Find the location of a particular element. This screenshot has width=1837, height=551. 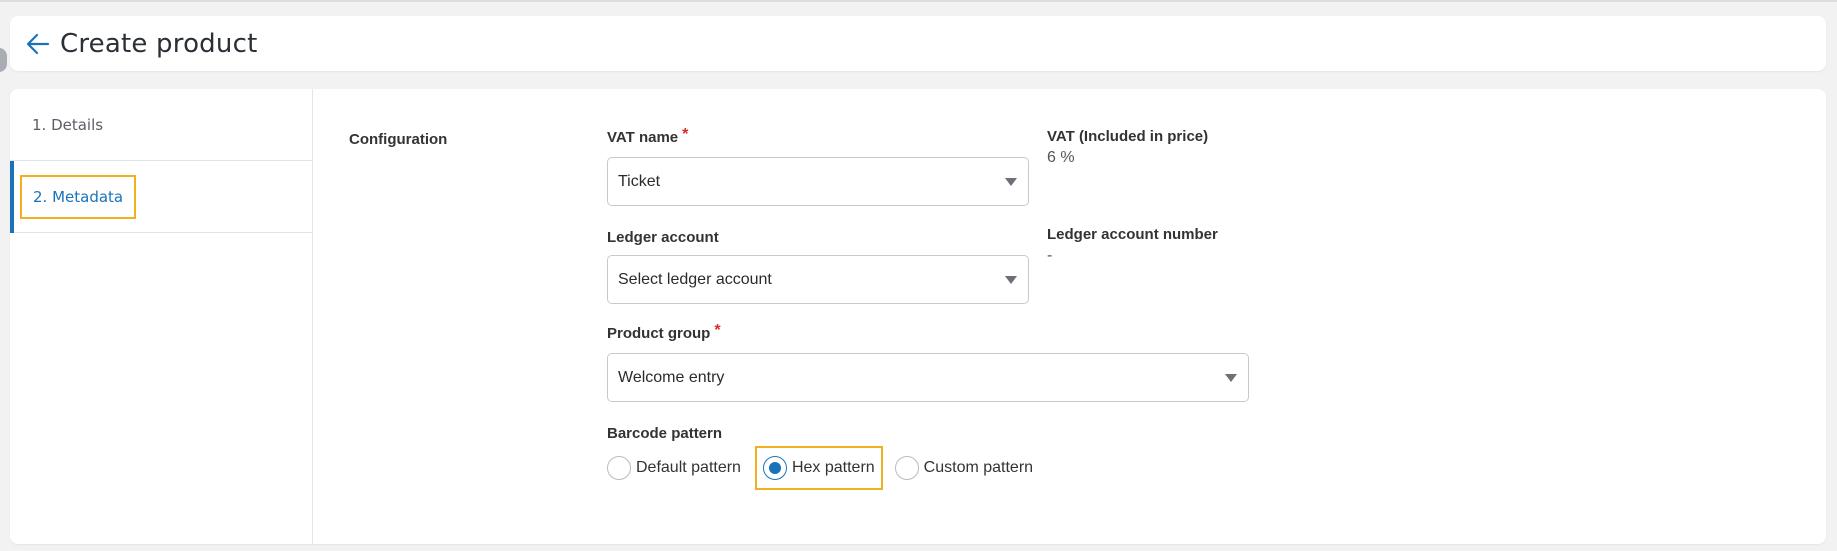

radio-hex-pattern: Hex pattern is located at coordinates (818, 468).